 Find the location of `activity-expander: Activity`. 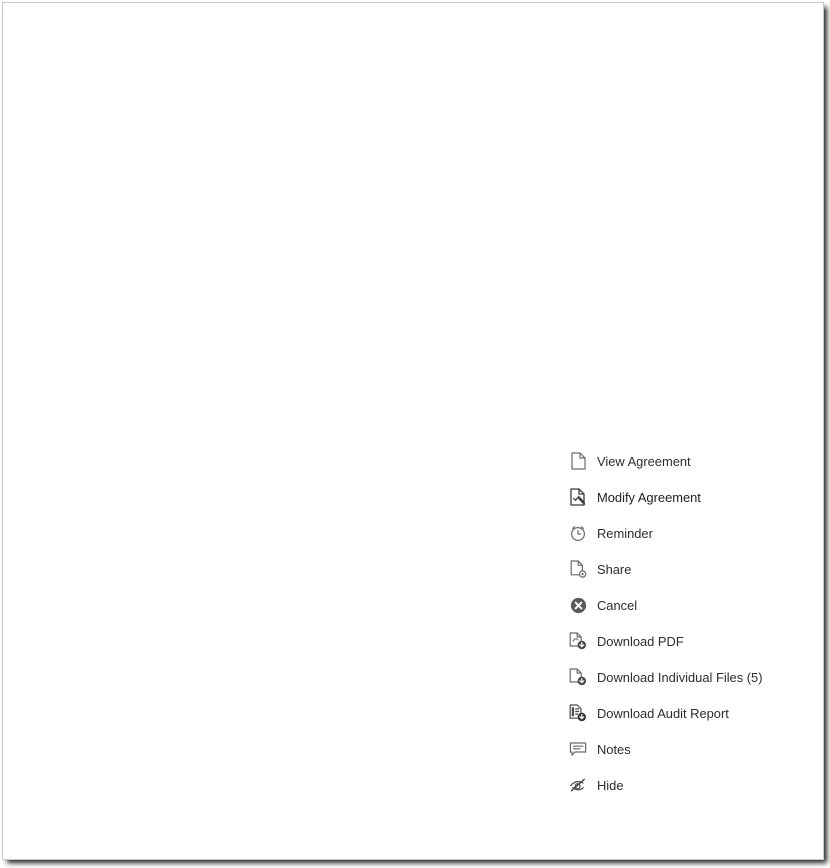

activity-expander: Activity is located at coordinates (684, 840).